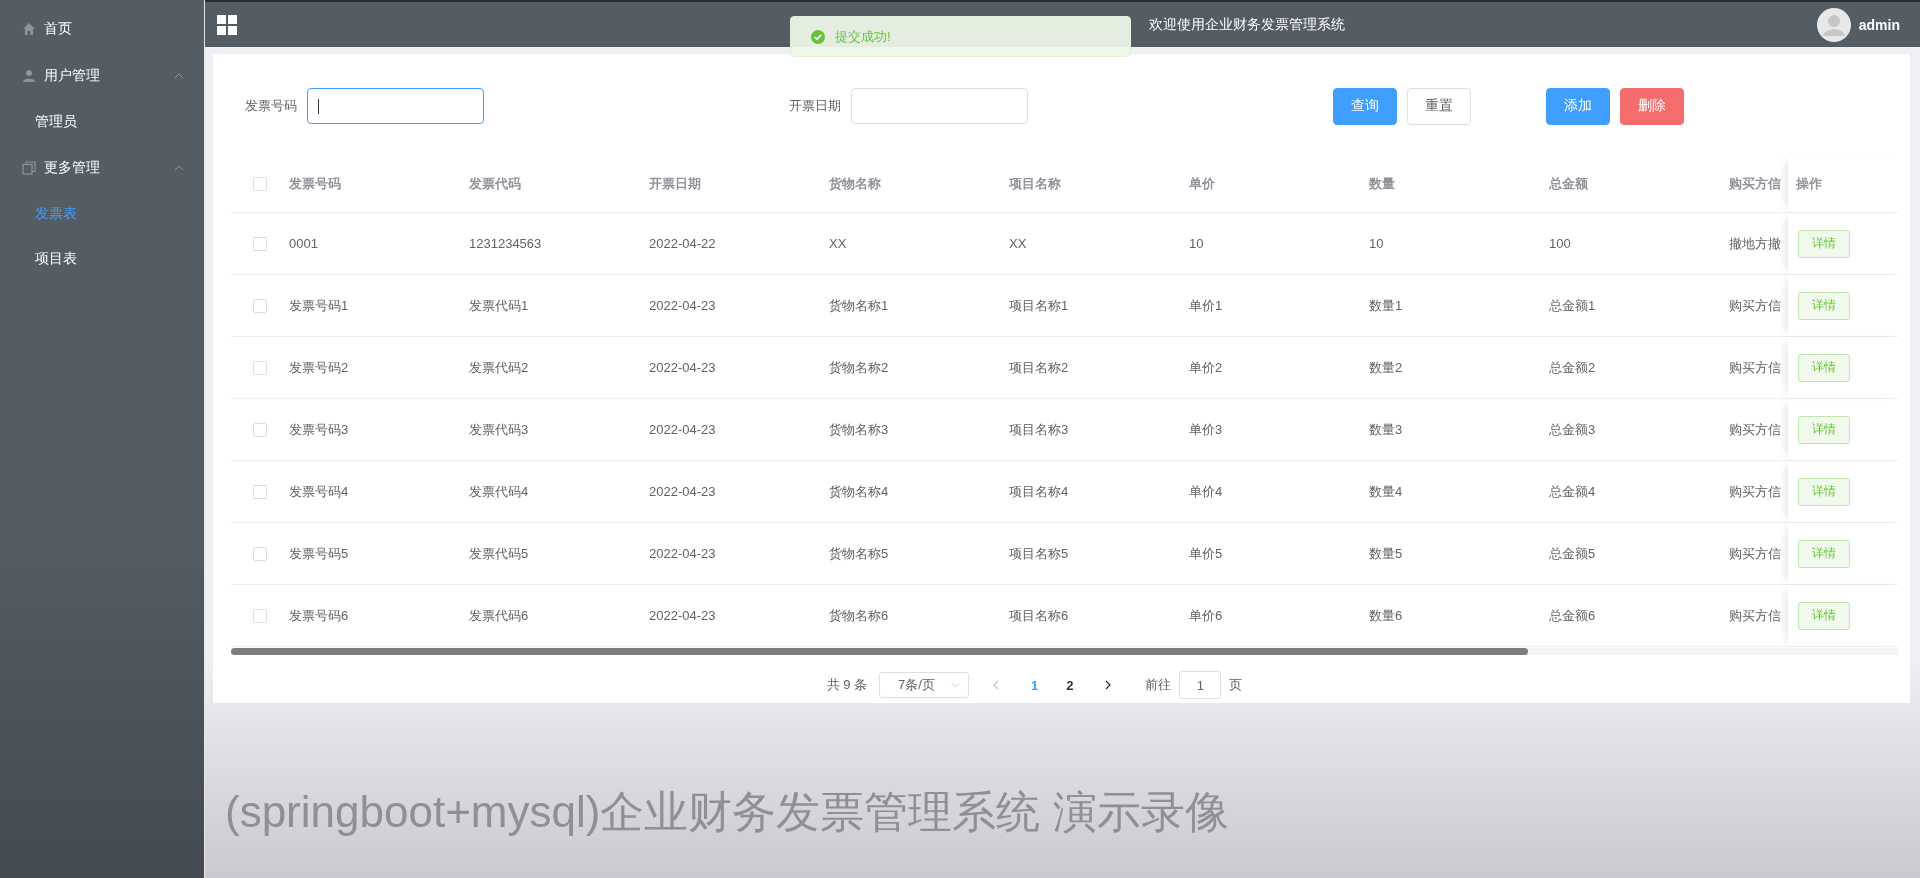 The image size is (1920, 878). I want to click on table-cell-text: 发票号码2, so click(319, 367).